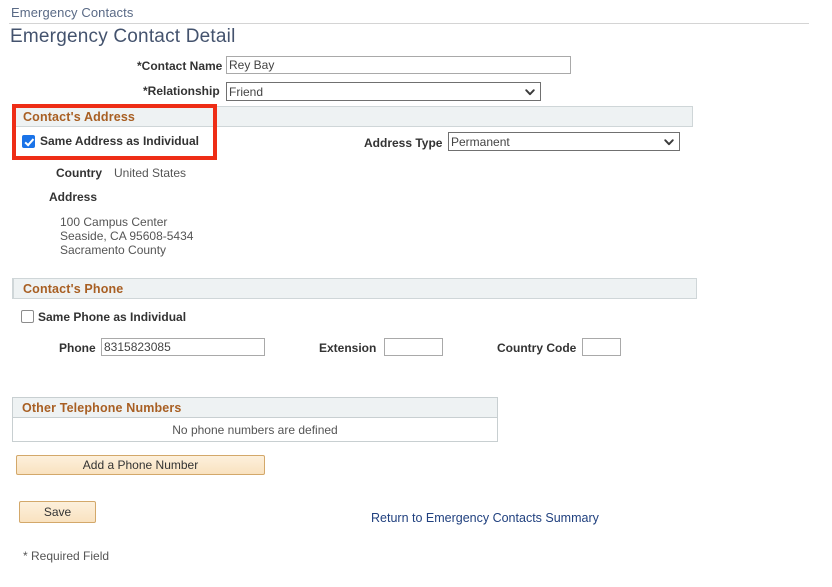  Describe the element at coordinates (601, 347) in the screenshot. I see `country-code-input` at that location.